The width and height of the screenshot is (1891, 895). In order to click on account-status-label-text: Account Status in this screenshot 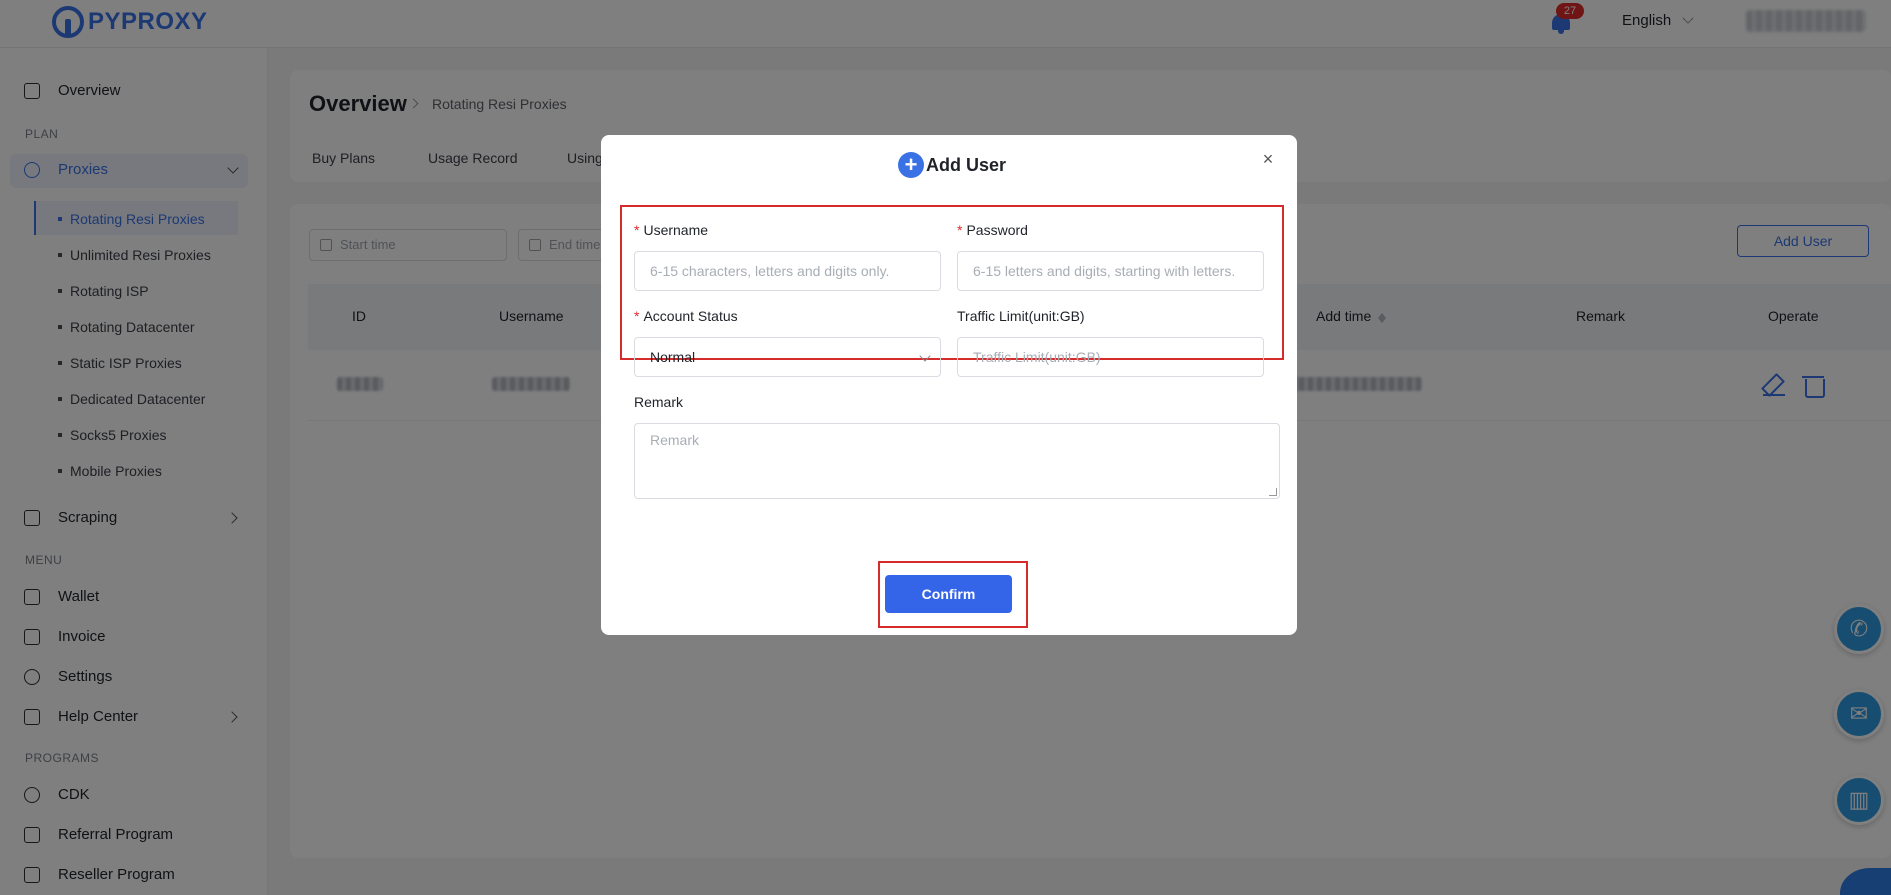, I will do `click(690, 316)`.